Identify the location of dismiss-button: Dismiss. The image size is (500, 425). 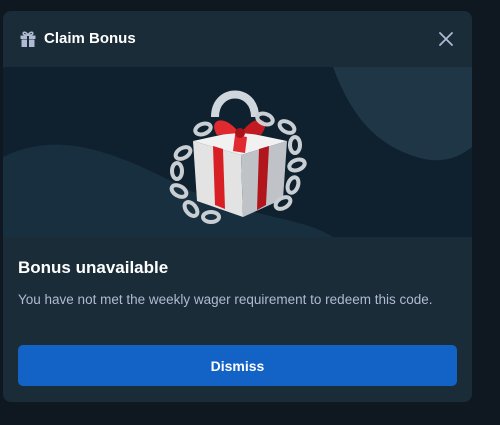
(237, 365).